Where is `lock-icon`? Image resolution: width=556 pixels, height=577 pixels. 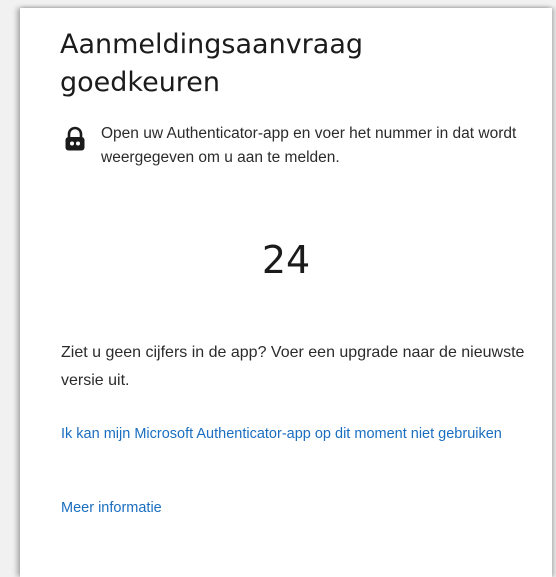 lock-icon is located at coordinates (75, 138).